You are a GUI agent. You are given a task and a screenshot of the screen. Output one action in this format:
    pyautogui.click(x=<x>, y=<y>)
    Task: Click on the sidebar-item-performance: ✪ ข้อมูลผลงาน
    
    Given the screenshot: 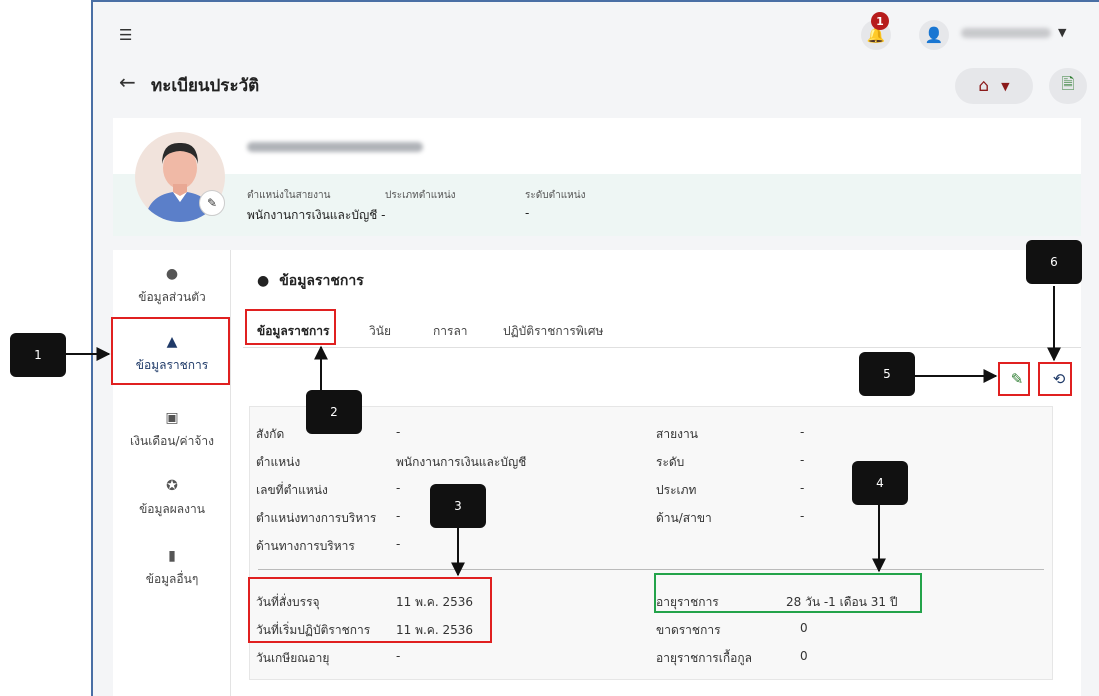 What is the action you would take?
    pyautogui.click(x=172, y=498)
    